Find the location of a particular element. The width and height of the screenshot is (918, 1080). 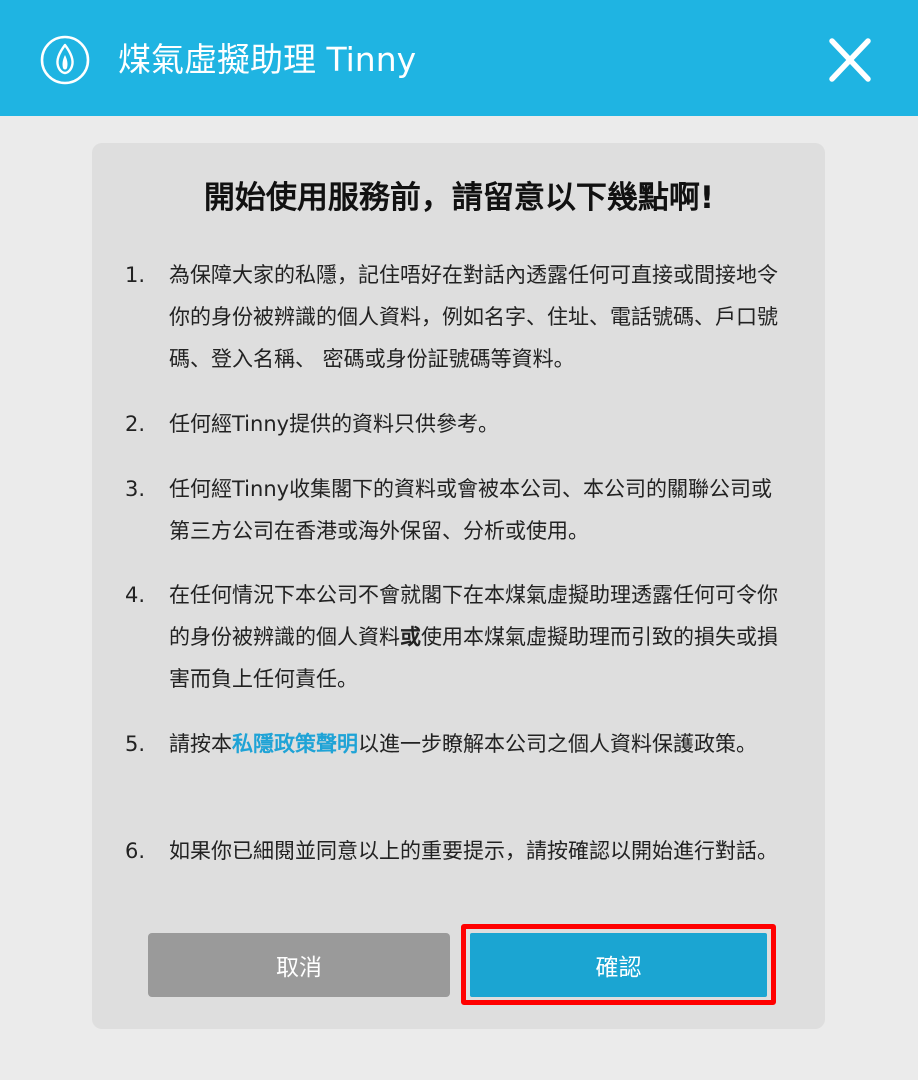

confirm-button: 確認 is located at coordinates (618, 965).